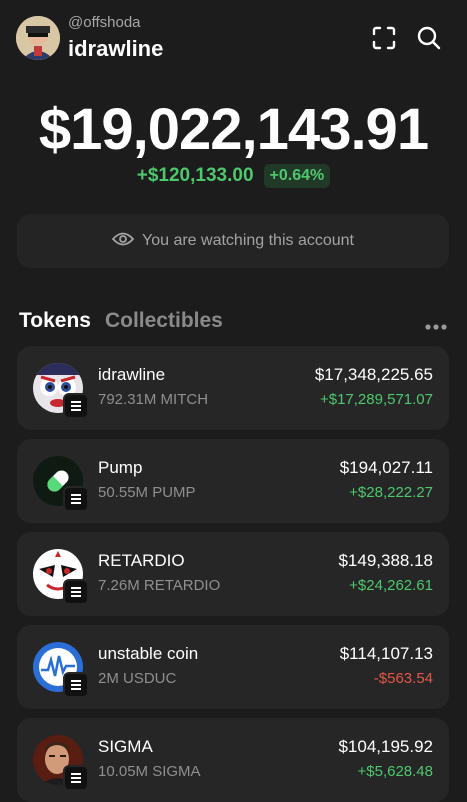 This screenshot has height=802, width=467. Describe the element at coordinates (297, 176) in the screenshot. I see `change-percent-badge: +0.64%` at that location.